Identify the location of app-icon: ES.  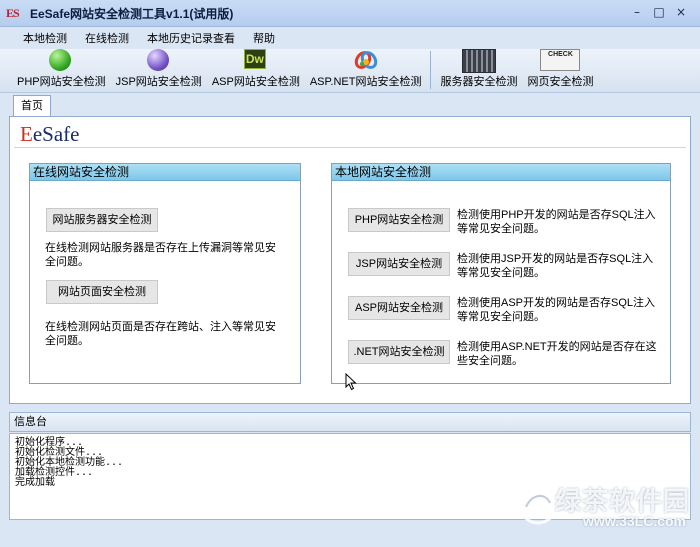
(13, 13).